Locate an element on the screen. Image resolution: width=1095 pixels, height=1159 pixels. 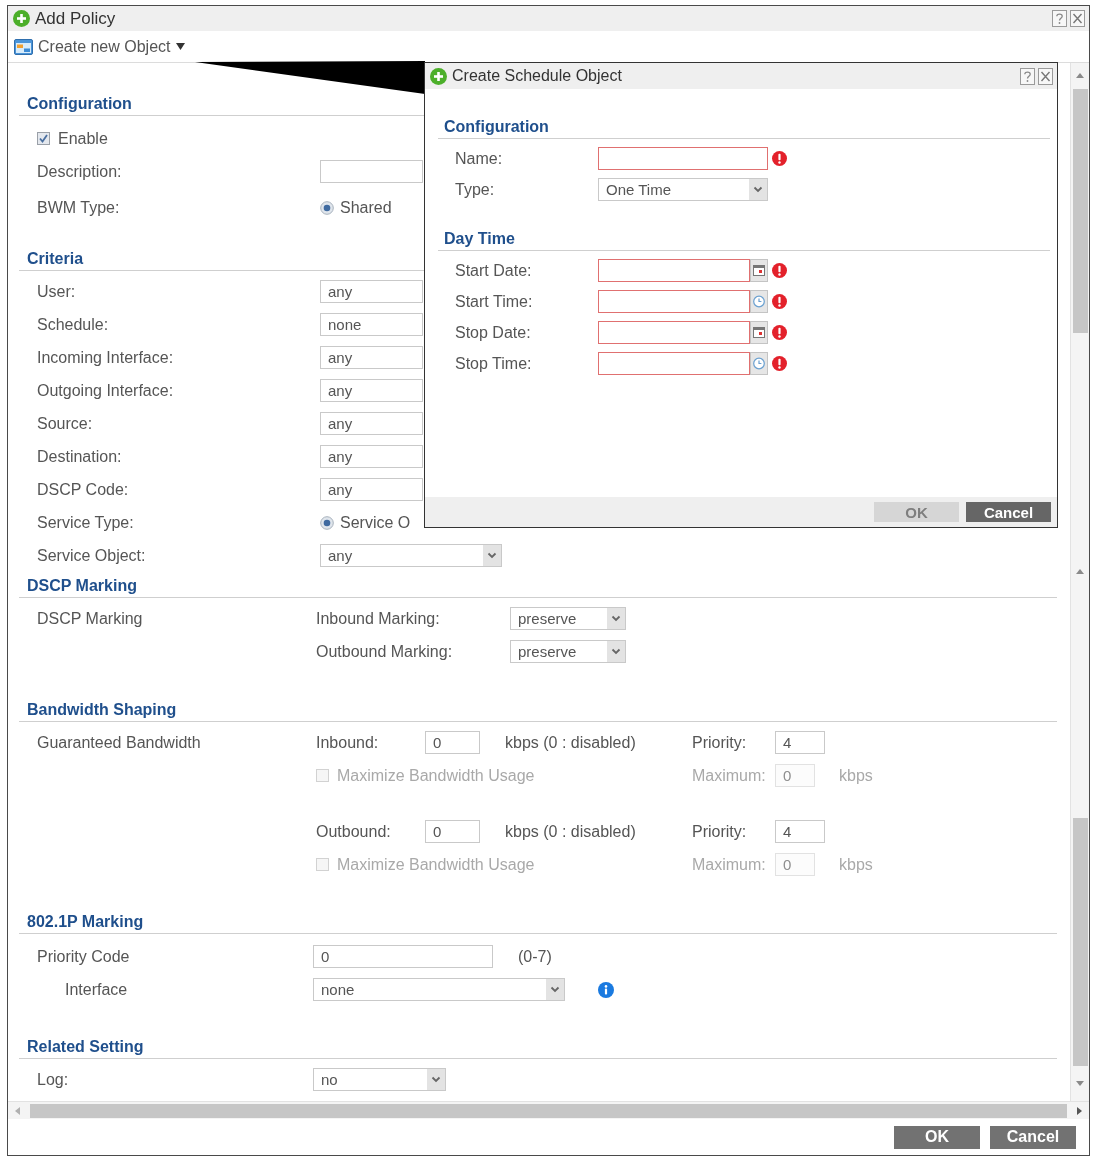
vertical-scrollbar is located at coordinates (1079, 582).